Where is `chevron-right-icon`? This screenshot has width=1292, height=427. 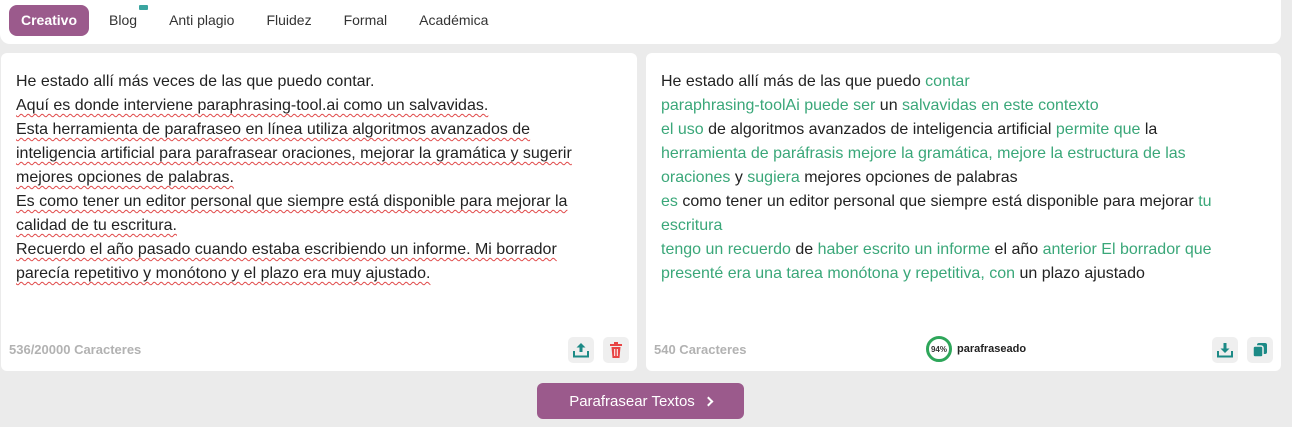 chevron-right-icon is located at coordinates (708, 401).